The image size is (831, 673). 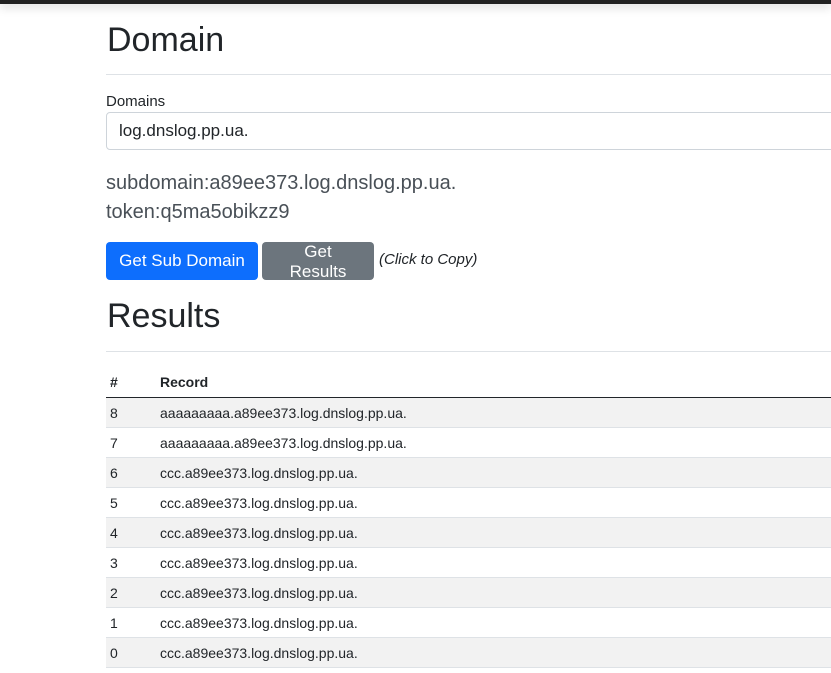 I want to click on table-row: 2 ccc.a89ee373.log.dnslog.pp.ua., so click(x=468, y=592).